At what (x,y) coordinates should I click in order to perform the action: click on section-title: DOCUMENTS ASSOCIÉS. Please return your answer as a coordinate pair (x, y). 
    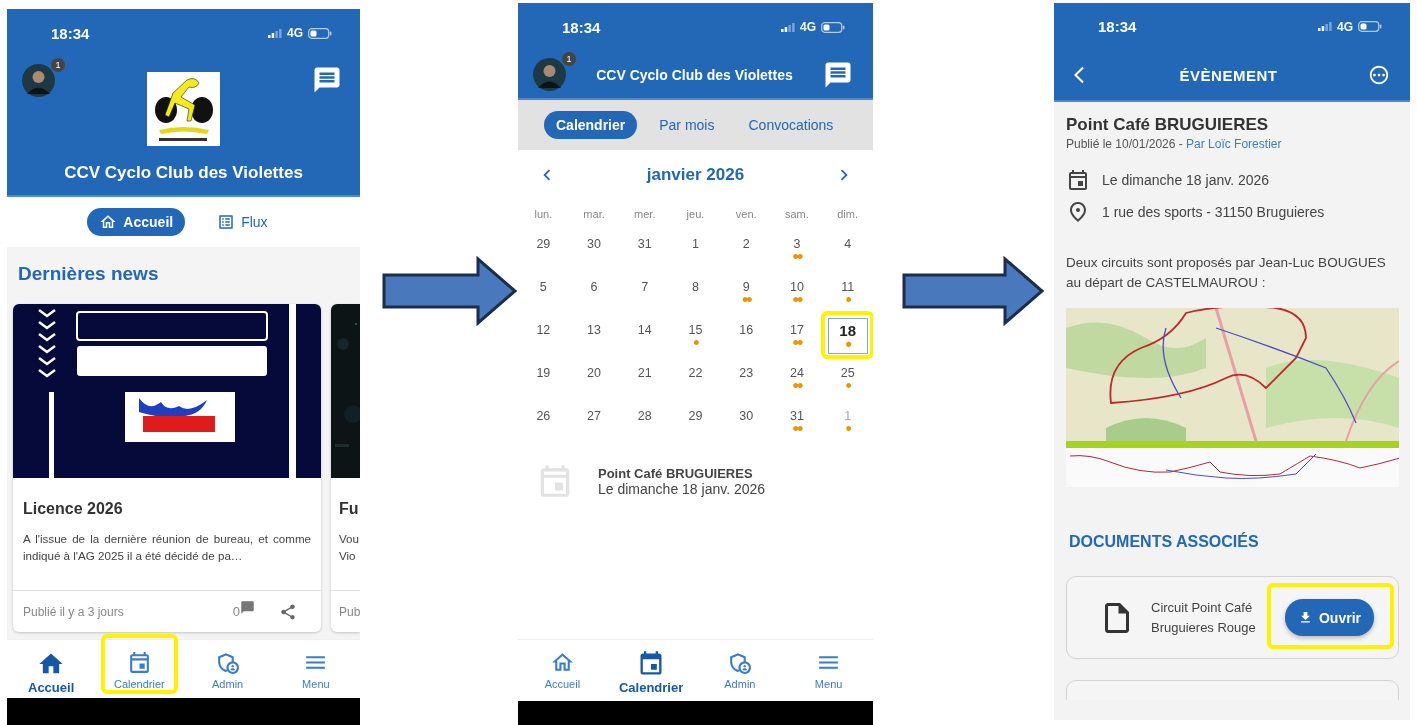
    Looking at the image, I should click on (1164, 542).